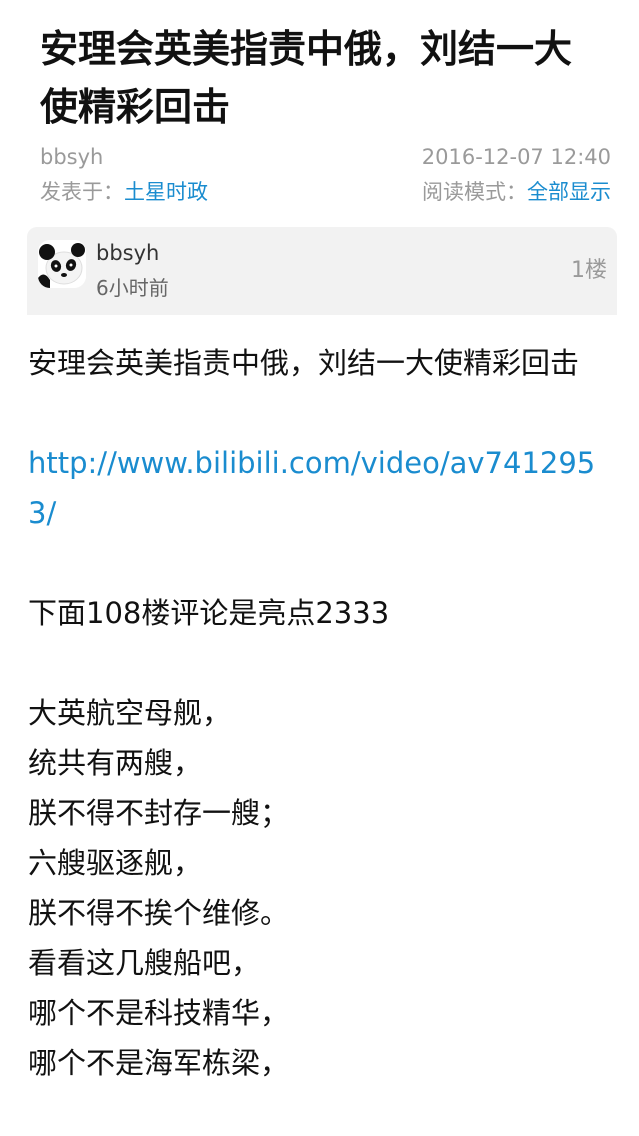 Image resolution: width=639 pixels, height=1136 pixels. I want to click on post-heading: 安理会英美指责中俄，刘结一大使精彩回击, so click(304, 363).